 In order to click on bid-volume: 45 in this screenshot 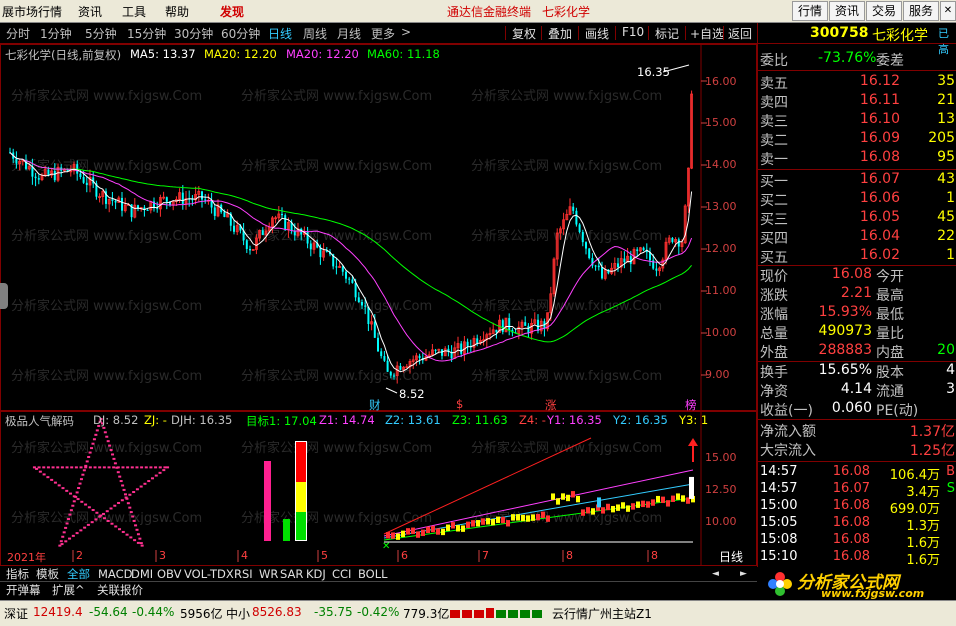, I will do `click(946, 217)`.